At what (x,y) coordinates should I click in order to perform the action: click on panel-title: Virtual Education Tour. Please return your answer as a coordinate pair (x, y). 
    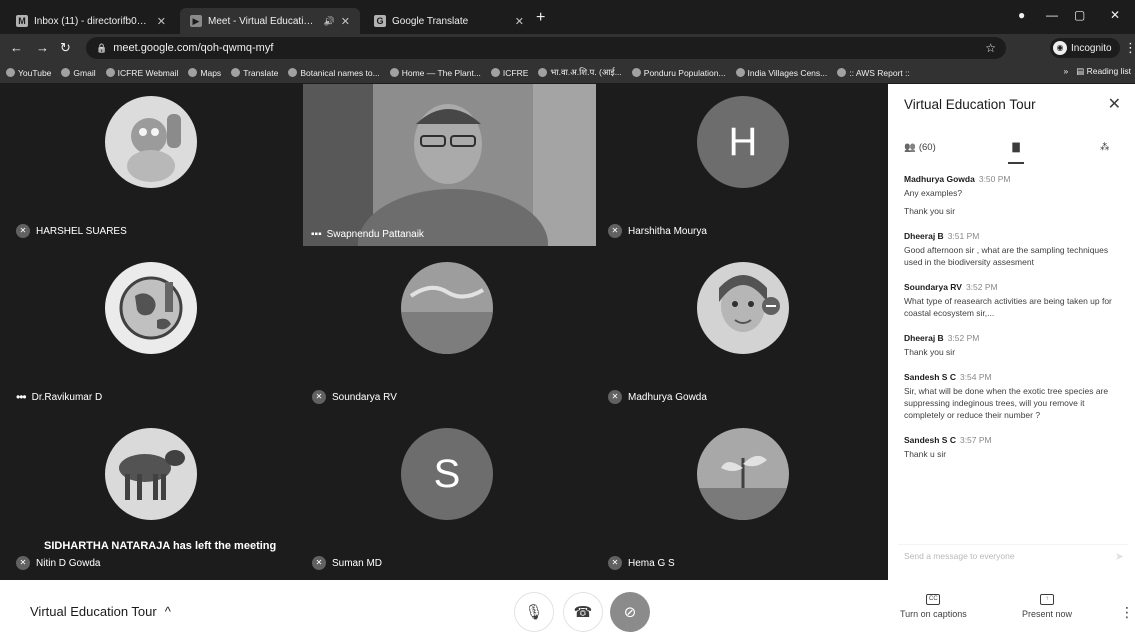
    Looking at the image, I should click on (970, 104).